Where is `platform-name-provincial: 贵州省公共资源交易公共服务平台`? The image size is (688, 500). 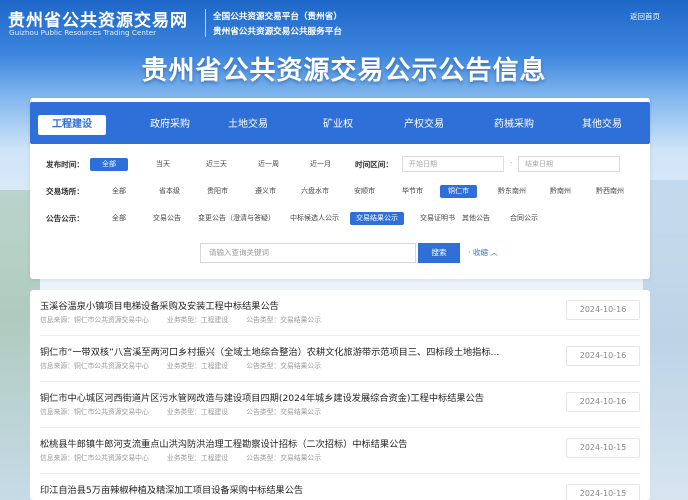
platform-name-provincial: 贵州省公共资源交易公共服务平台 is located at coordinates (277, 32).